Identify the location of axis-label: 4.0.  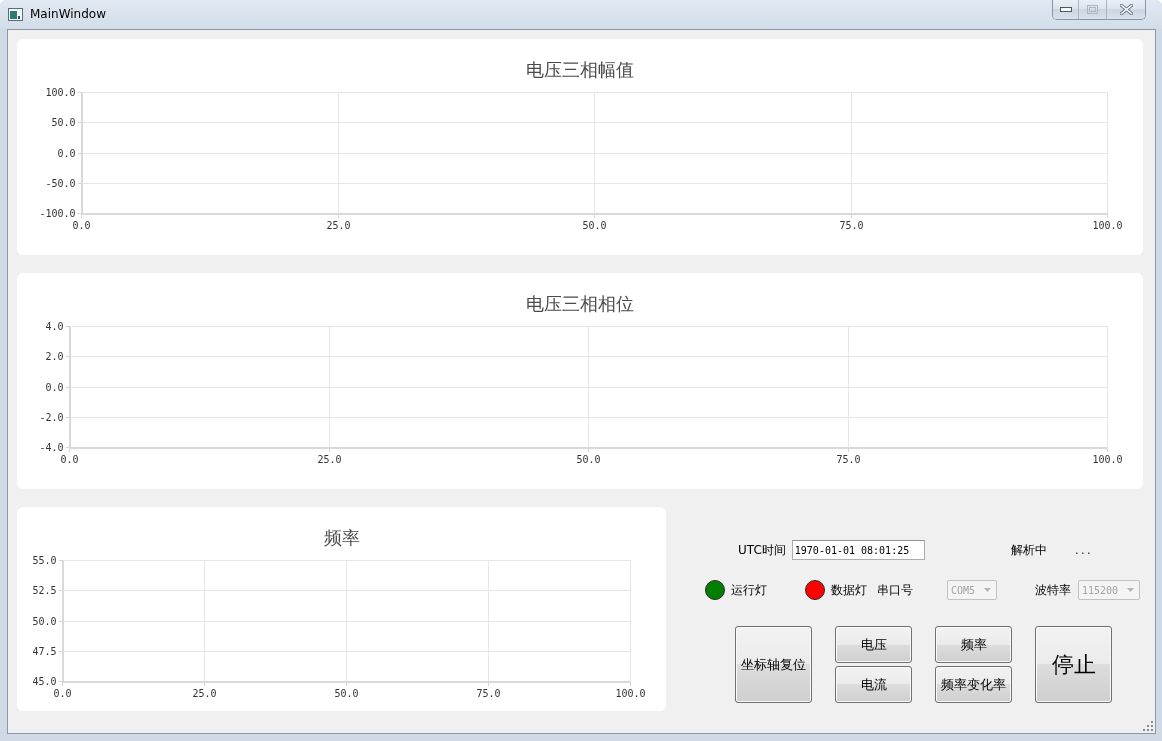
(54, 326).